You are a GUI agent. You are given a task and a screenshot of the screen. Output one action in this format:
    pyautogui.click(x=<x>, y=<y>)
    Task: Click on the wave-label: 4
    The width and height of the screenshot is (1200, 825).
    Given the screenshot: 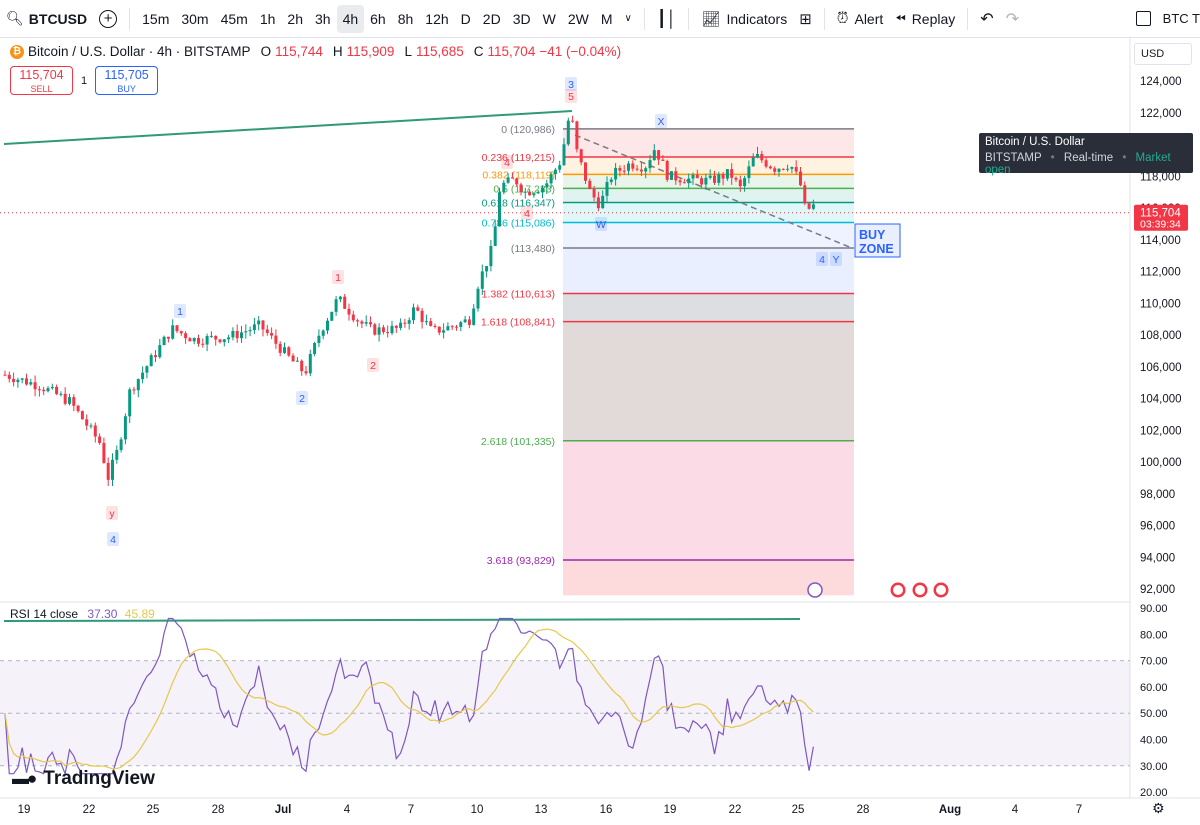 What is the action you would take?
    pyautogui.click(x=507, y=163)
    